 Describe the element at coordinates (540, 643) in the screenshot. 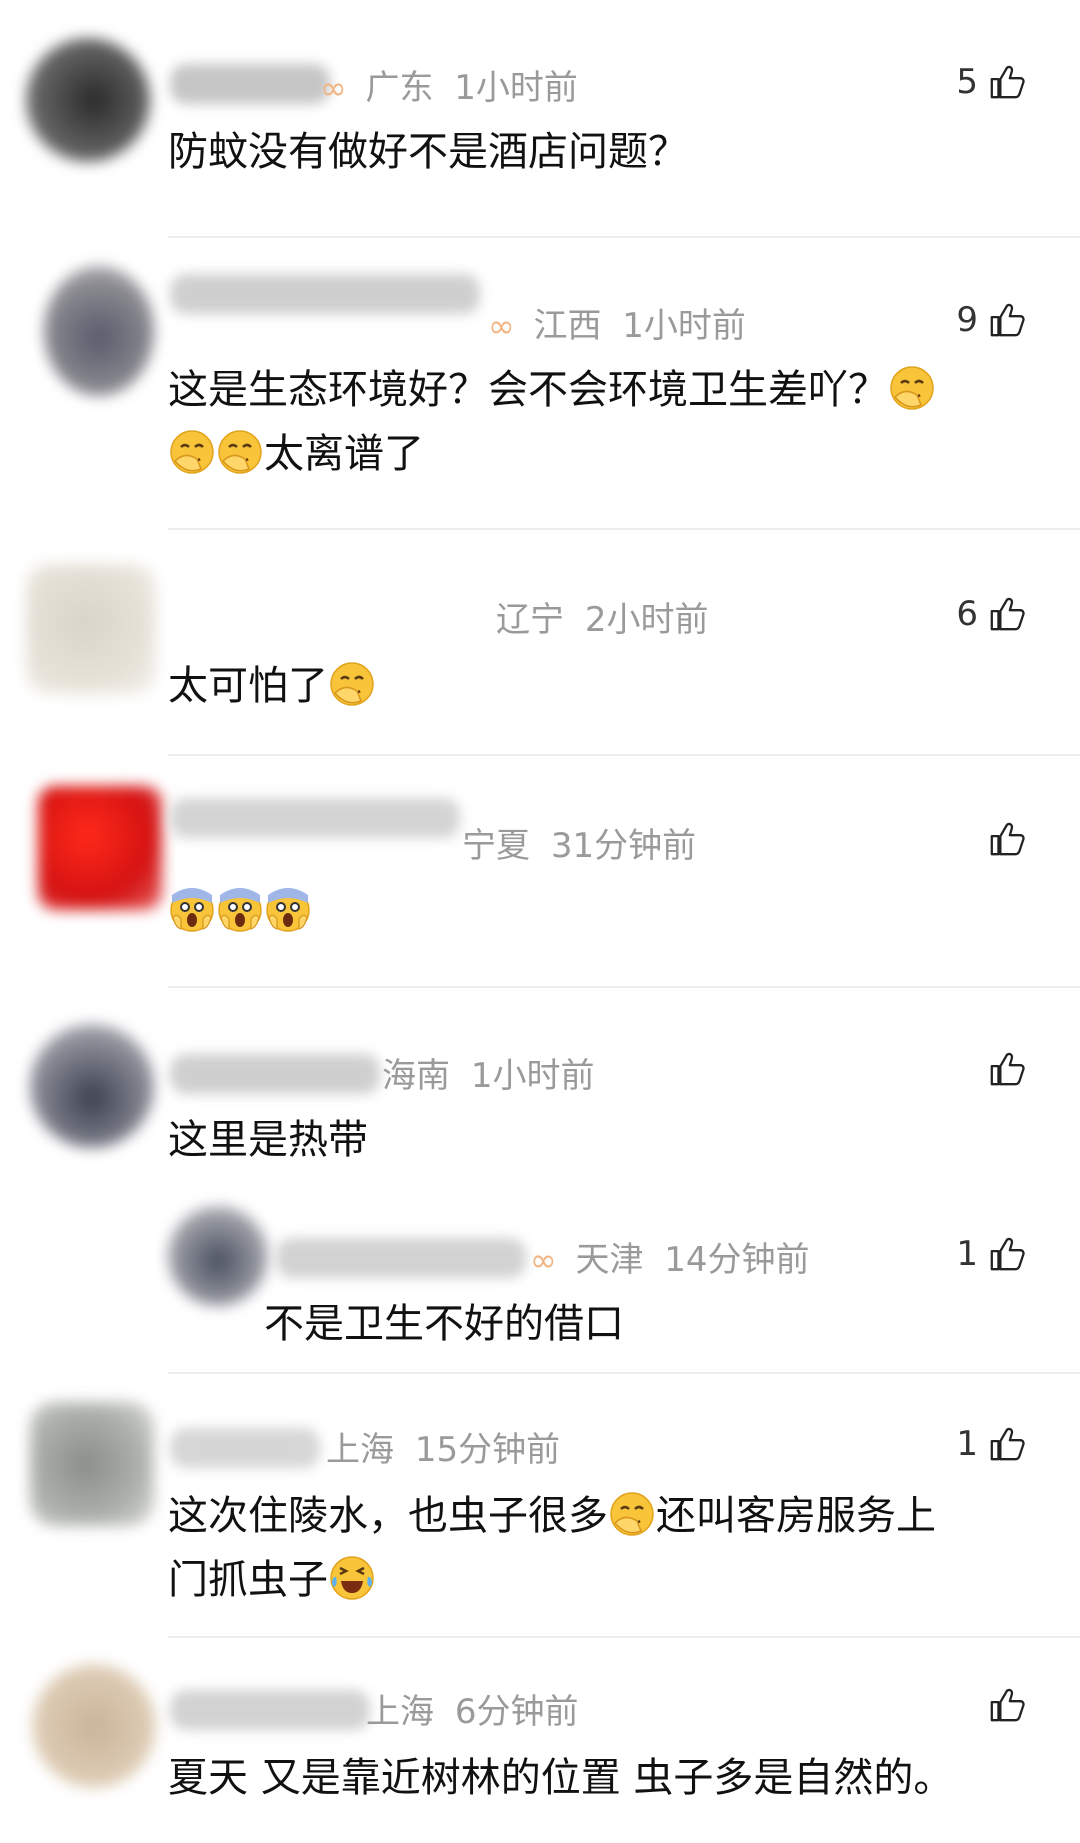

I see `comment-3: 辽宁 2小时前 6 太可怕了` at that location.